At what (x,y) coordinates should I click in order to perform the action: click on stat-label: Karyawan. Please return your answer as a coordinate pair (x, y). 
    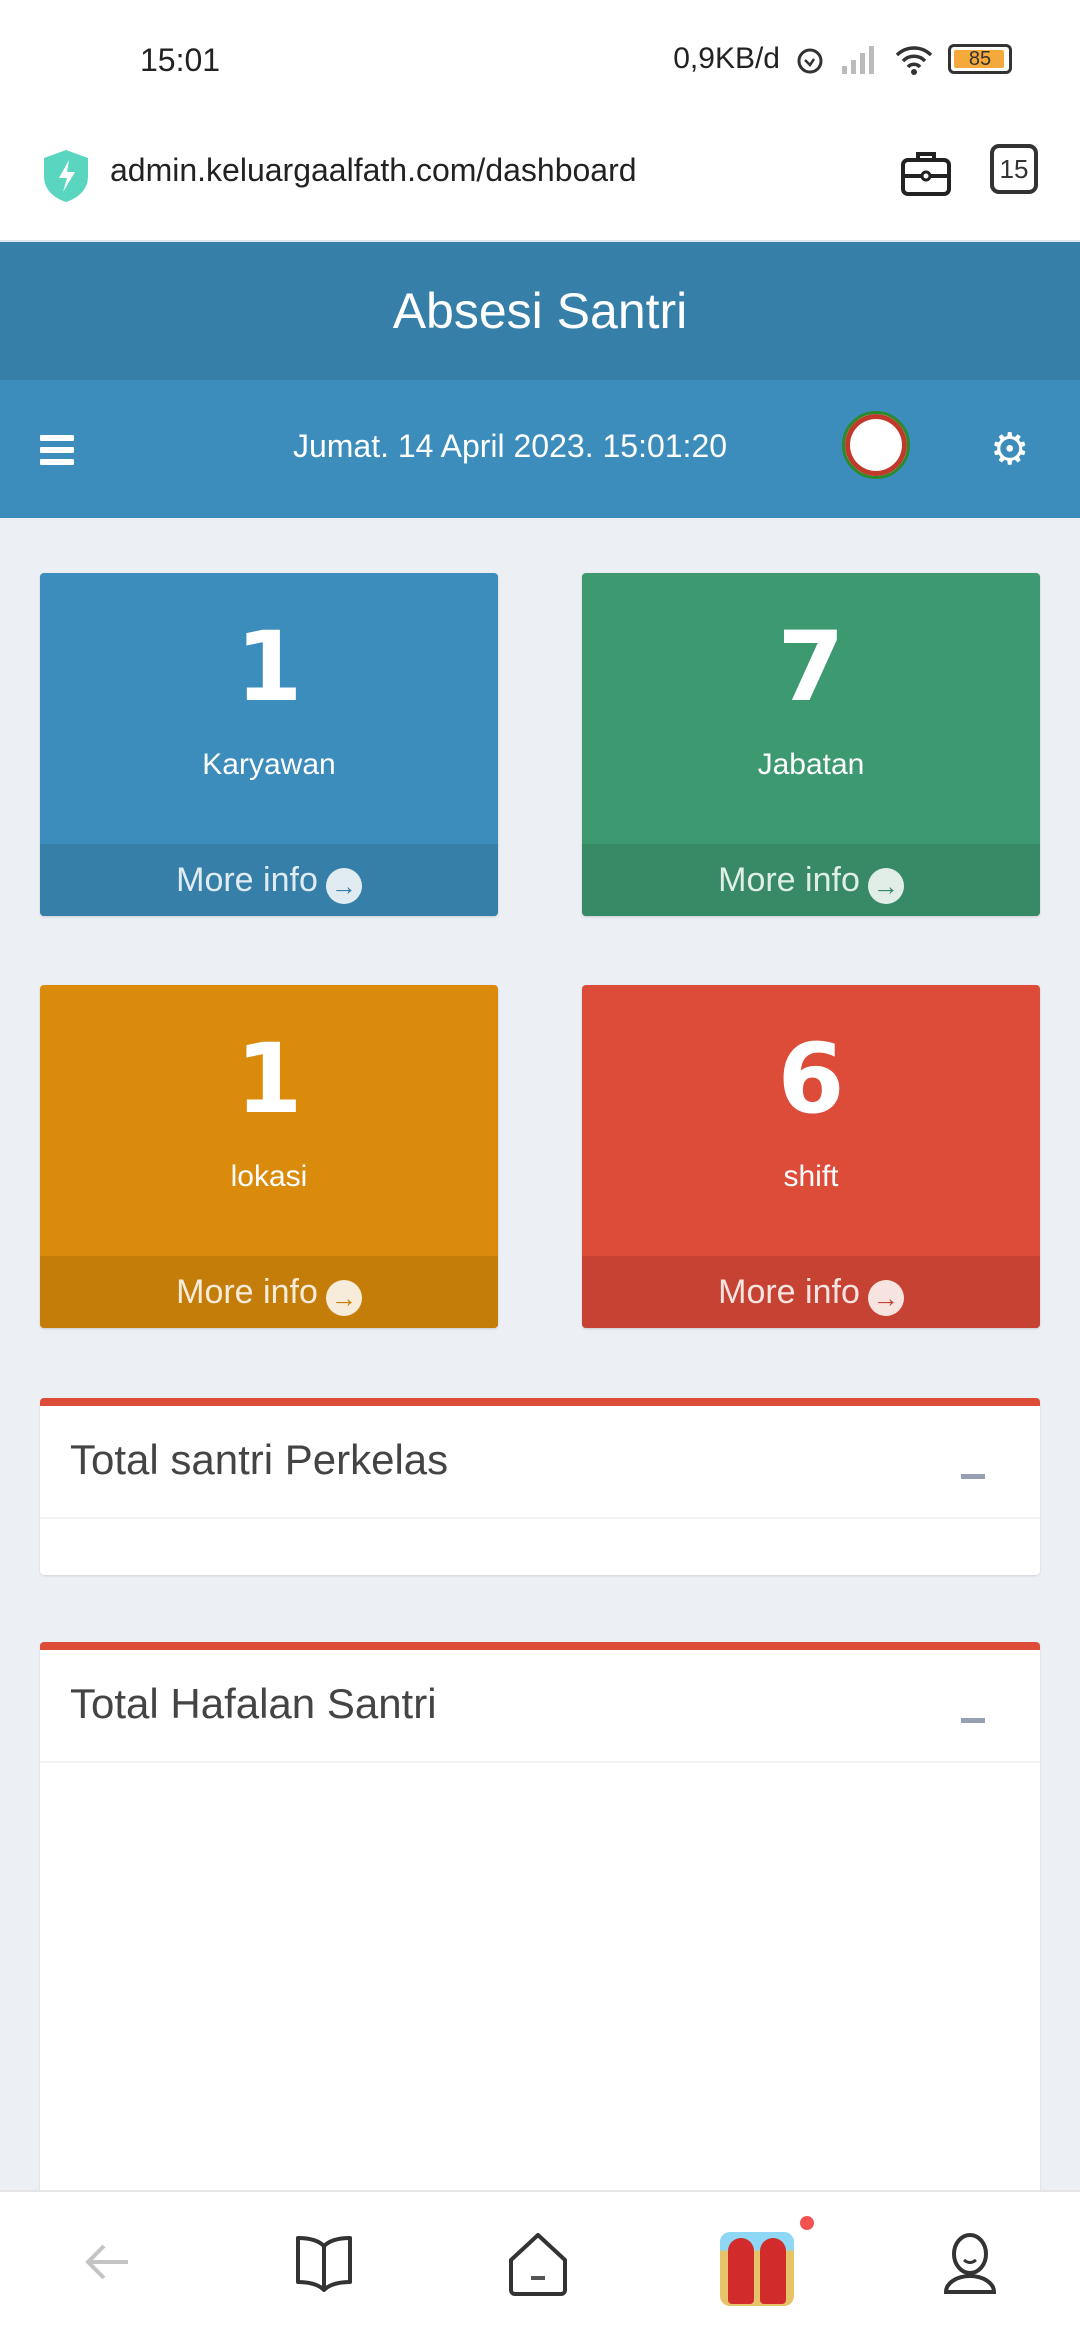
    Looking at the image, I should click on (269, 764).